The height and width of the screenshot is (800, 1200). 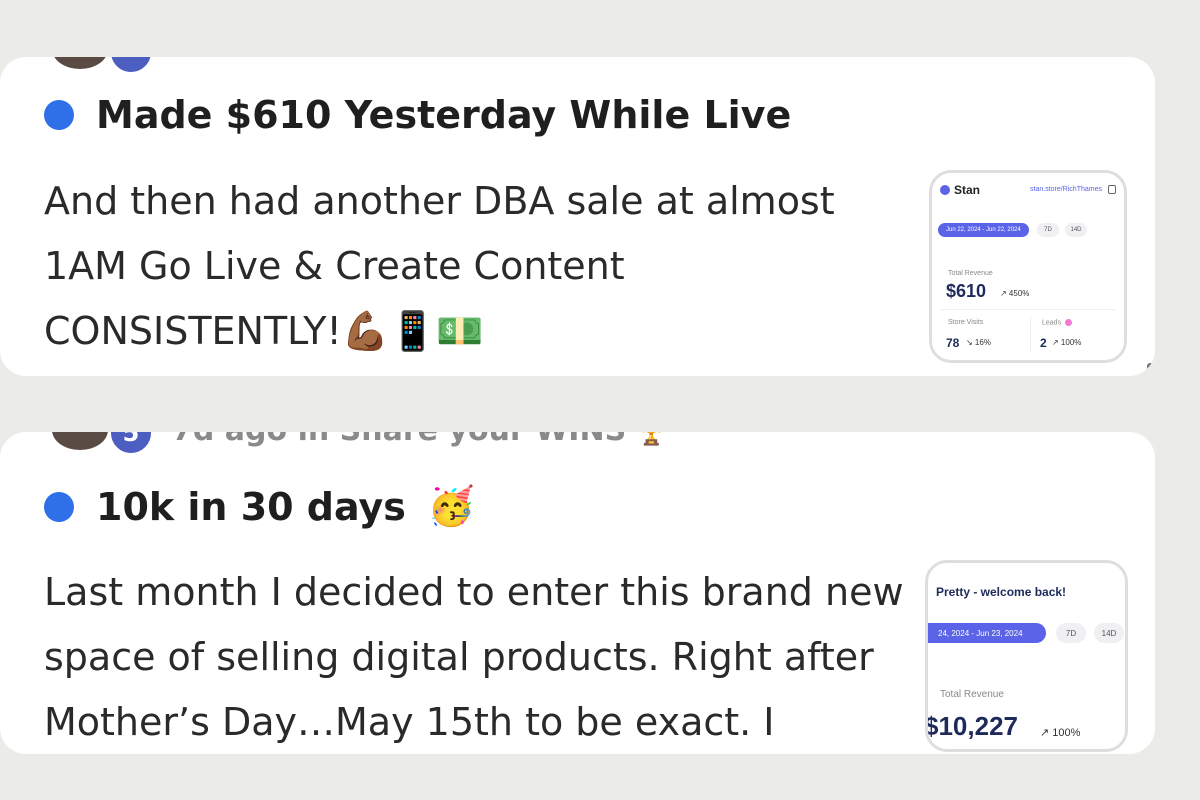 I want to click on copy-icon, so click(x=1112, y=189).